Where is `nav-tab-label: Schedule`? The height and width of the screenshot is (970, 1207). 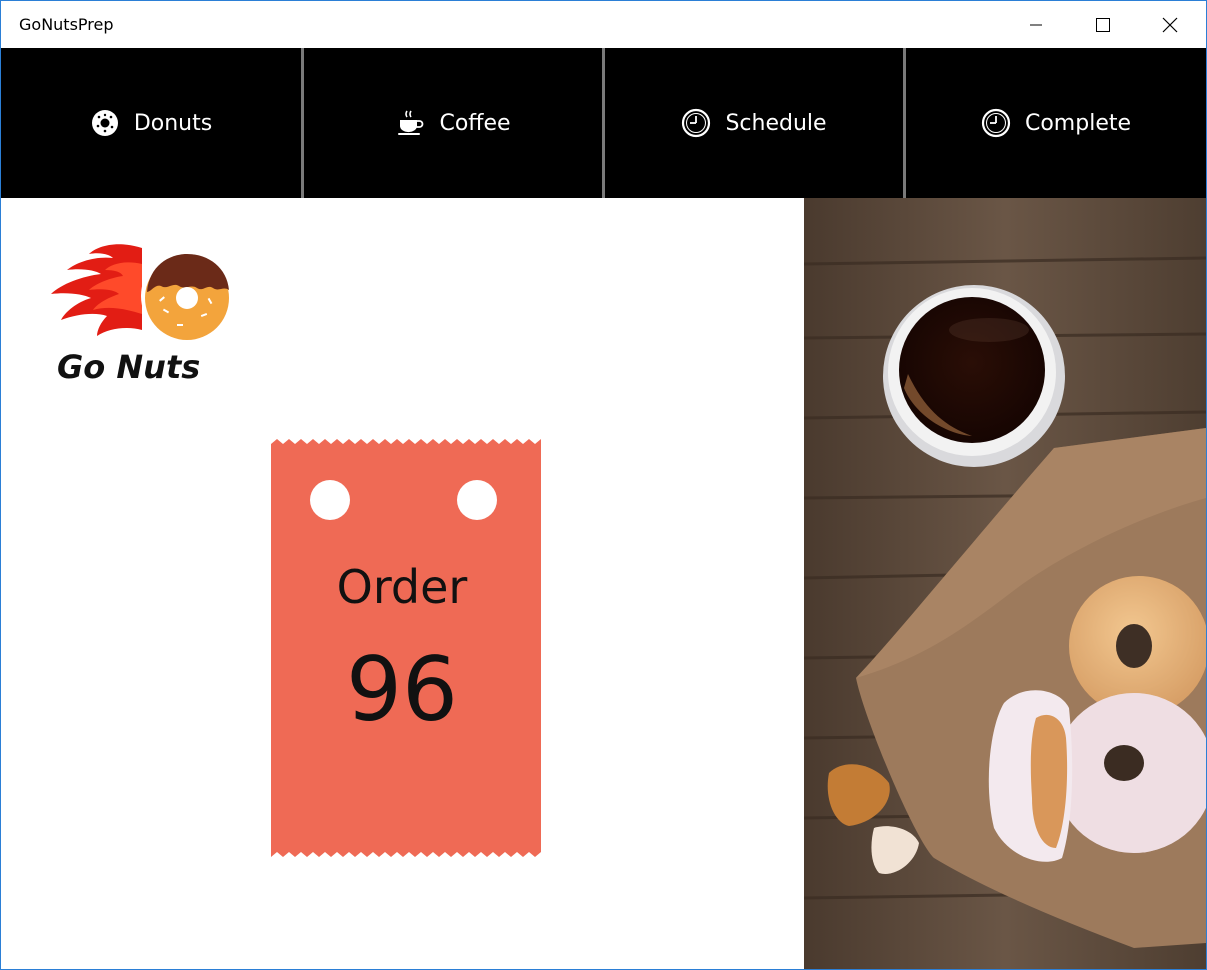
nav-tab-label: Schedule is located at coordinates (776, 123).